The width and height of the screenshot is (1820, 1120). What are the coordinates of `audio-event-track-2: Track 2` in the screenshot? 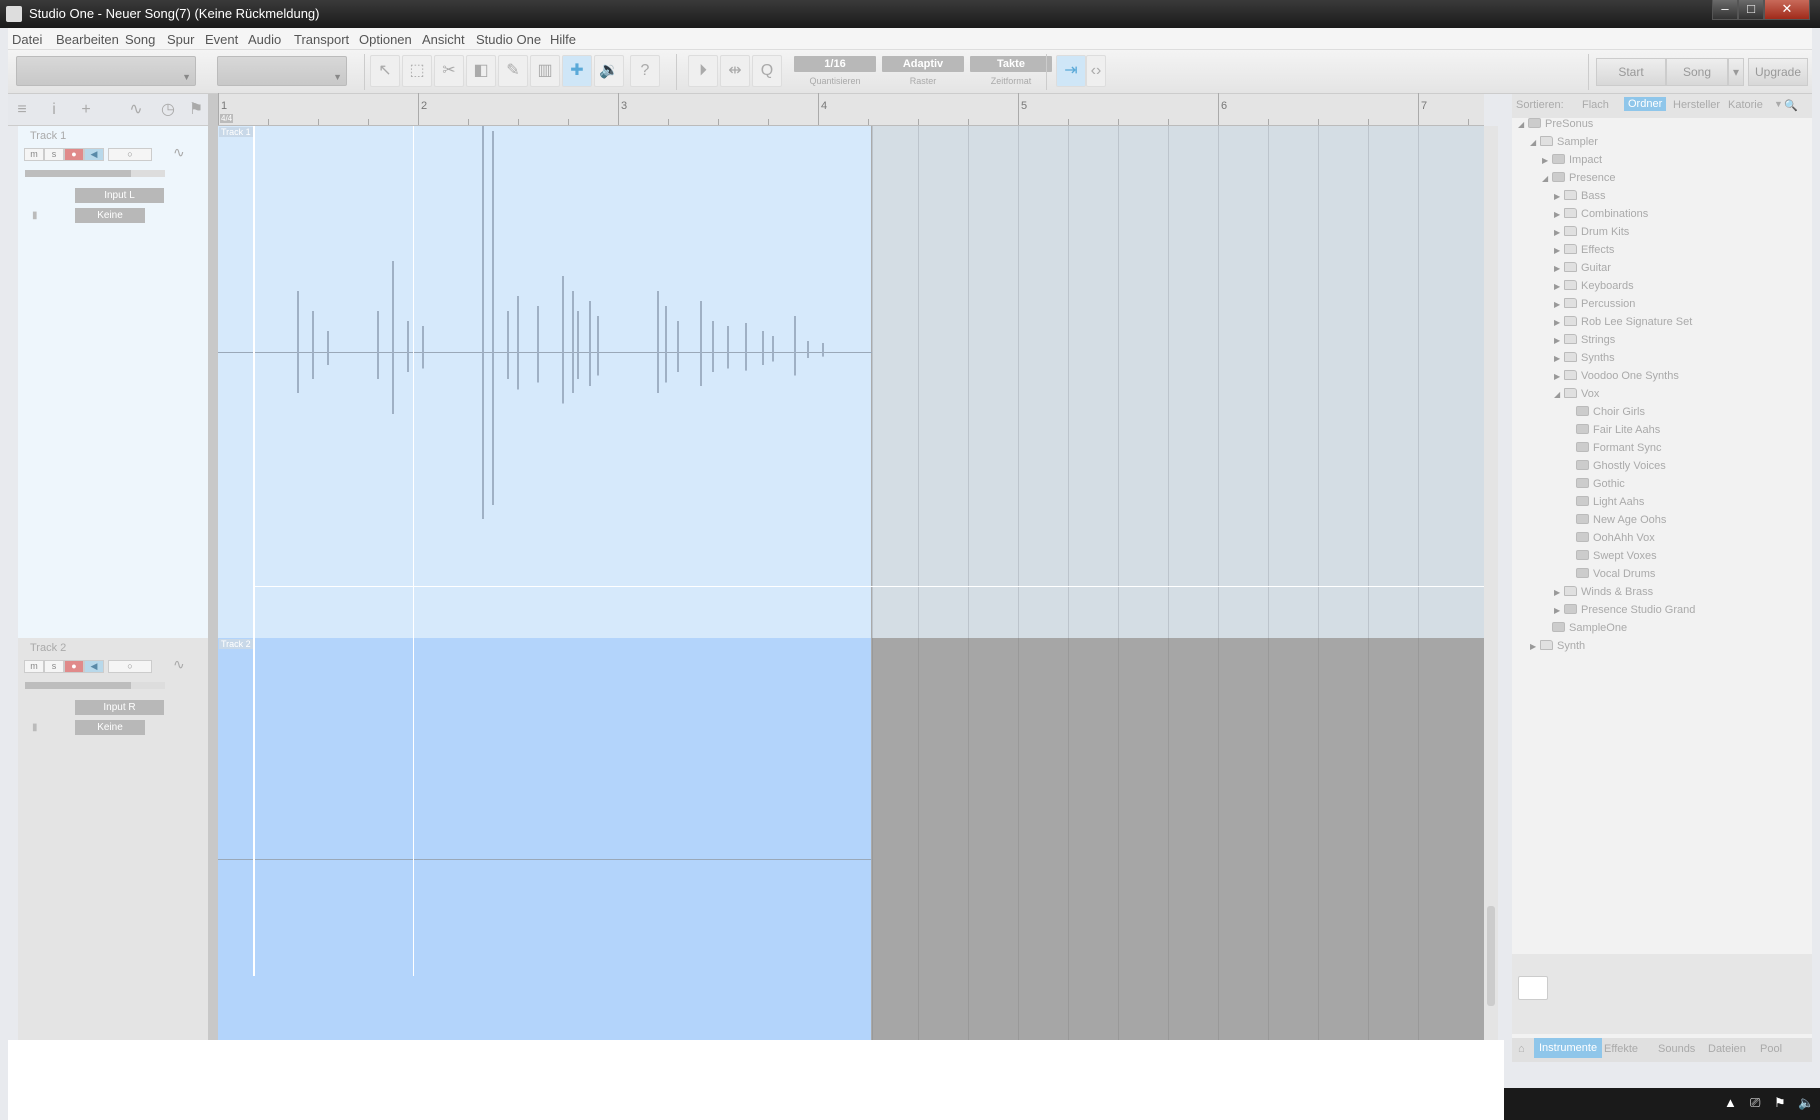 It's located at (545, 839).